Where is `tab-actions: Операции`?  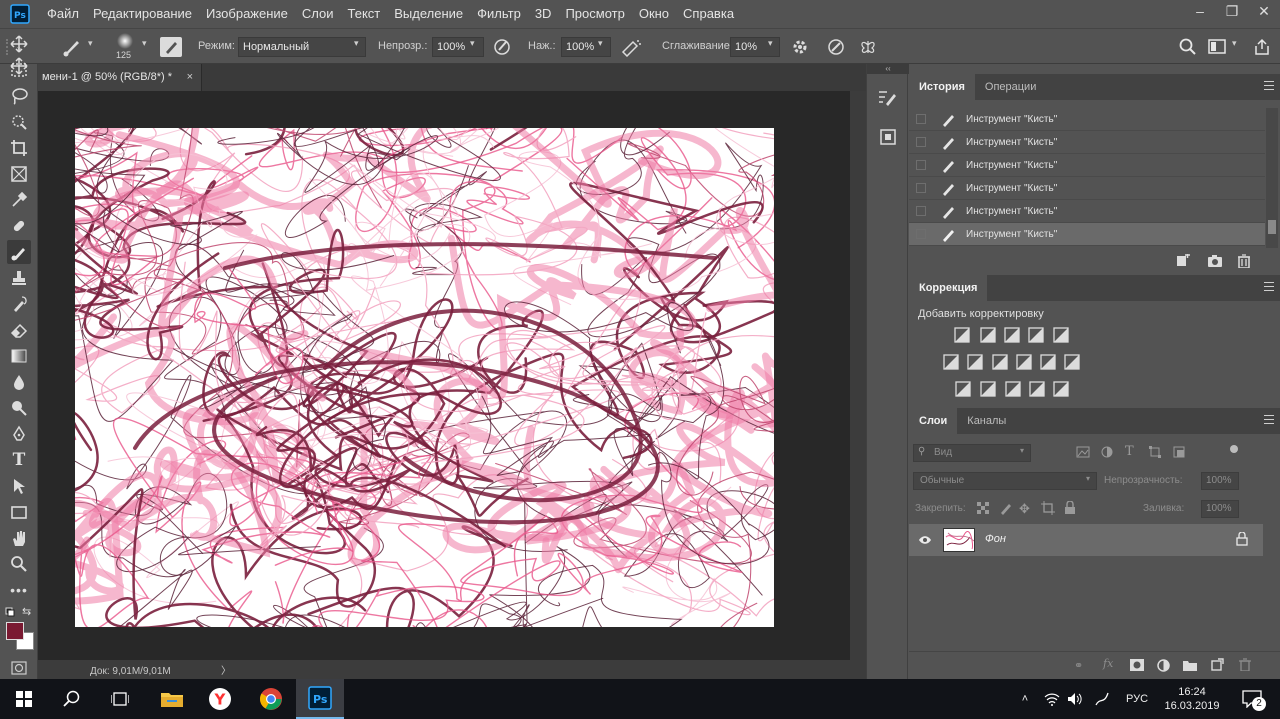 tab-actions: Операции is located at coordinates (1010, 87).